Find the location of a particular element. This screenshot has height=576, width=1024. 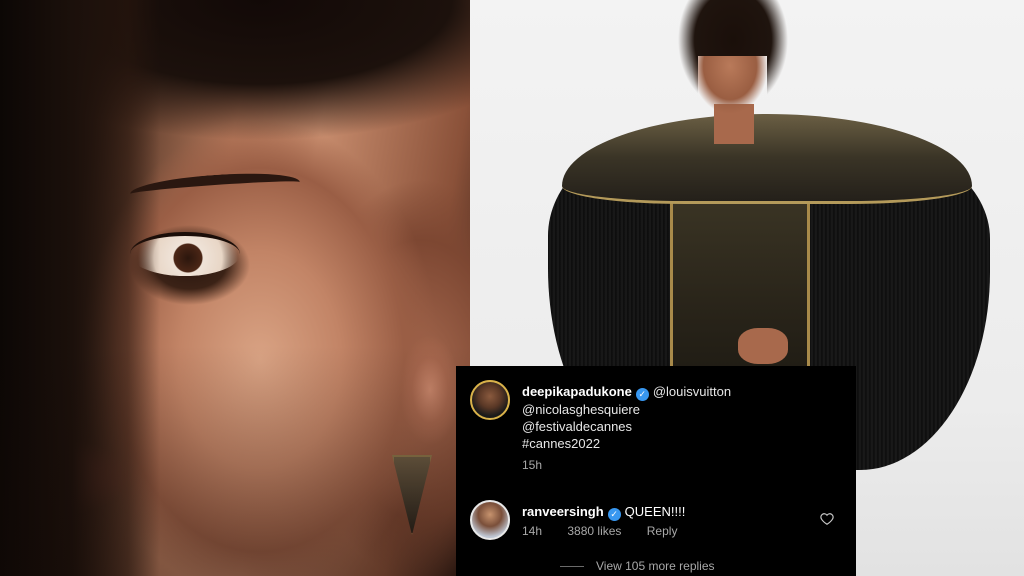

comment-timestamp: 14h is located at coordinates (532, 531).